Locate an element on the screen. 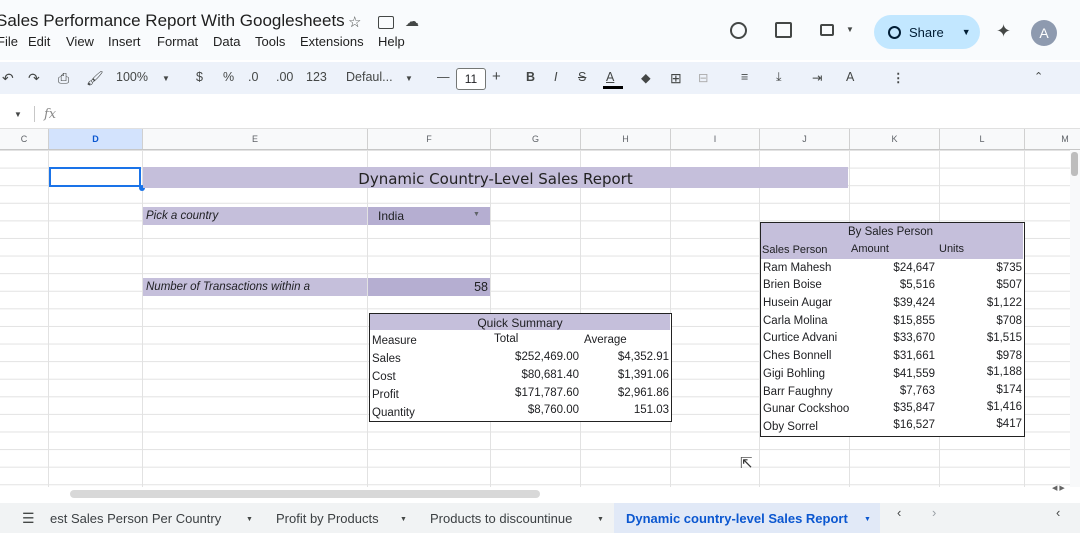 This screenshot has height=533, width=1080. merge-cells-icon: ⊟ is located at coordinates (703, 77).